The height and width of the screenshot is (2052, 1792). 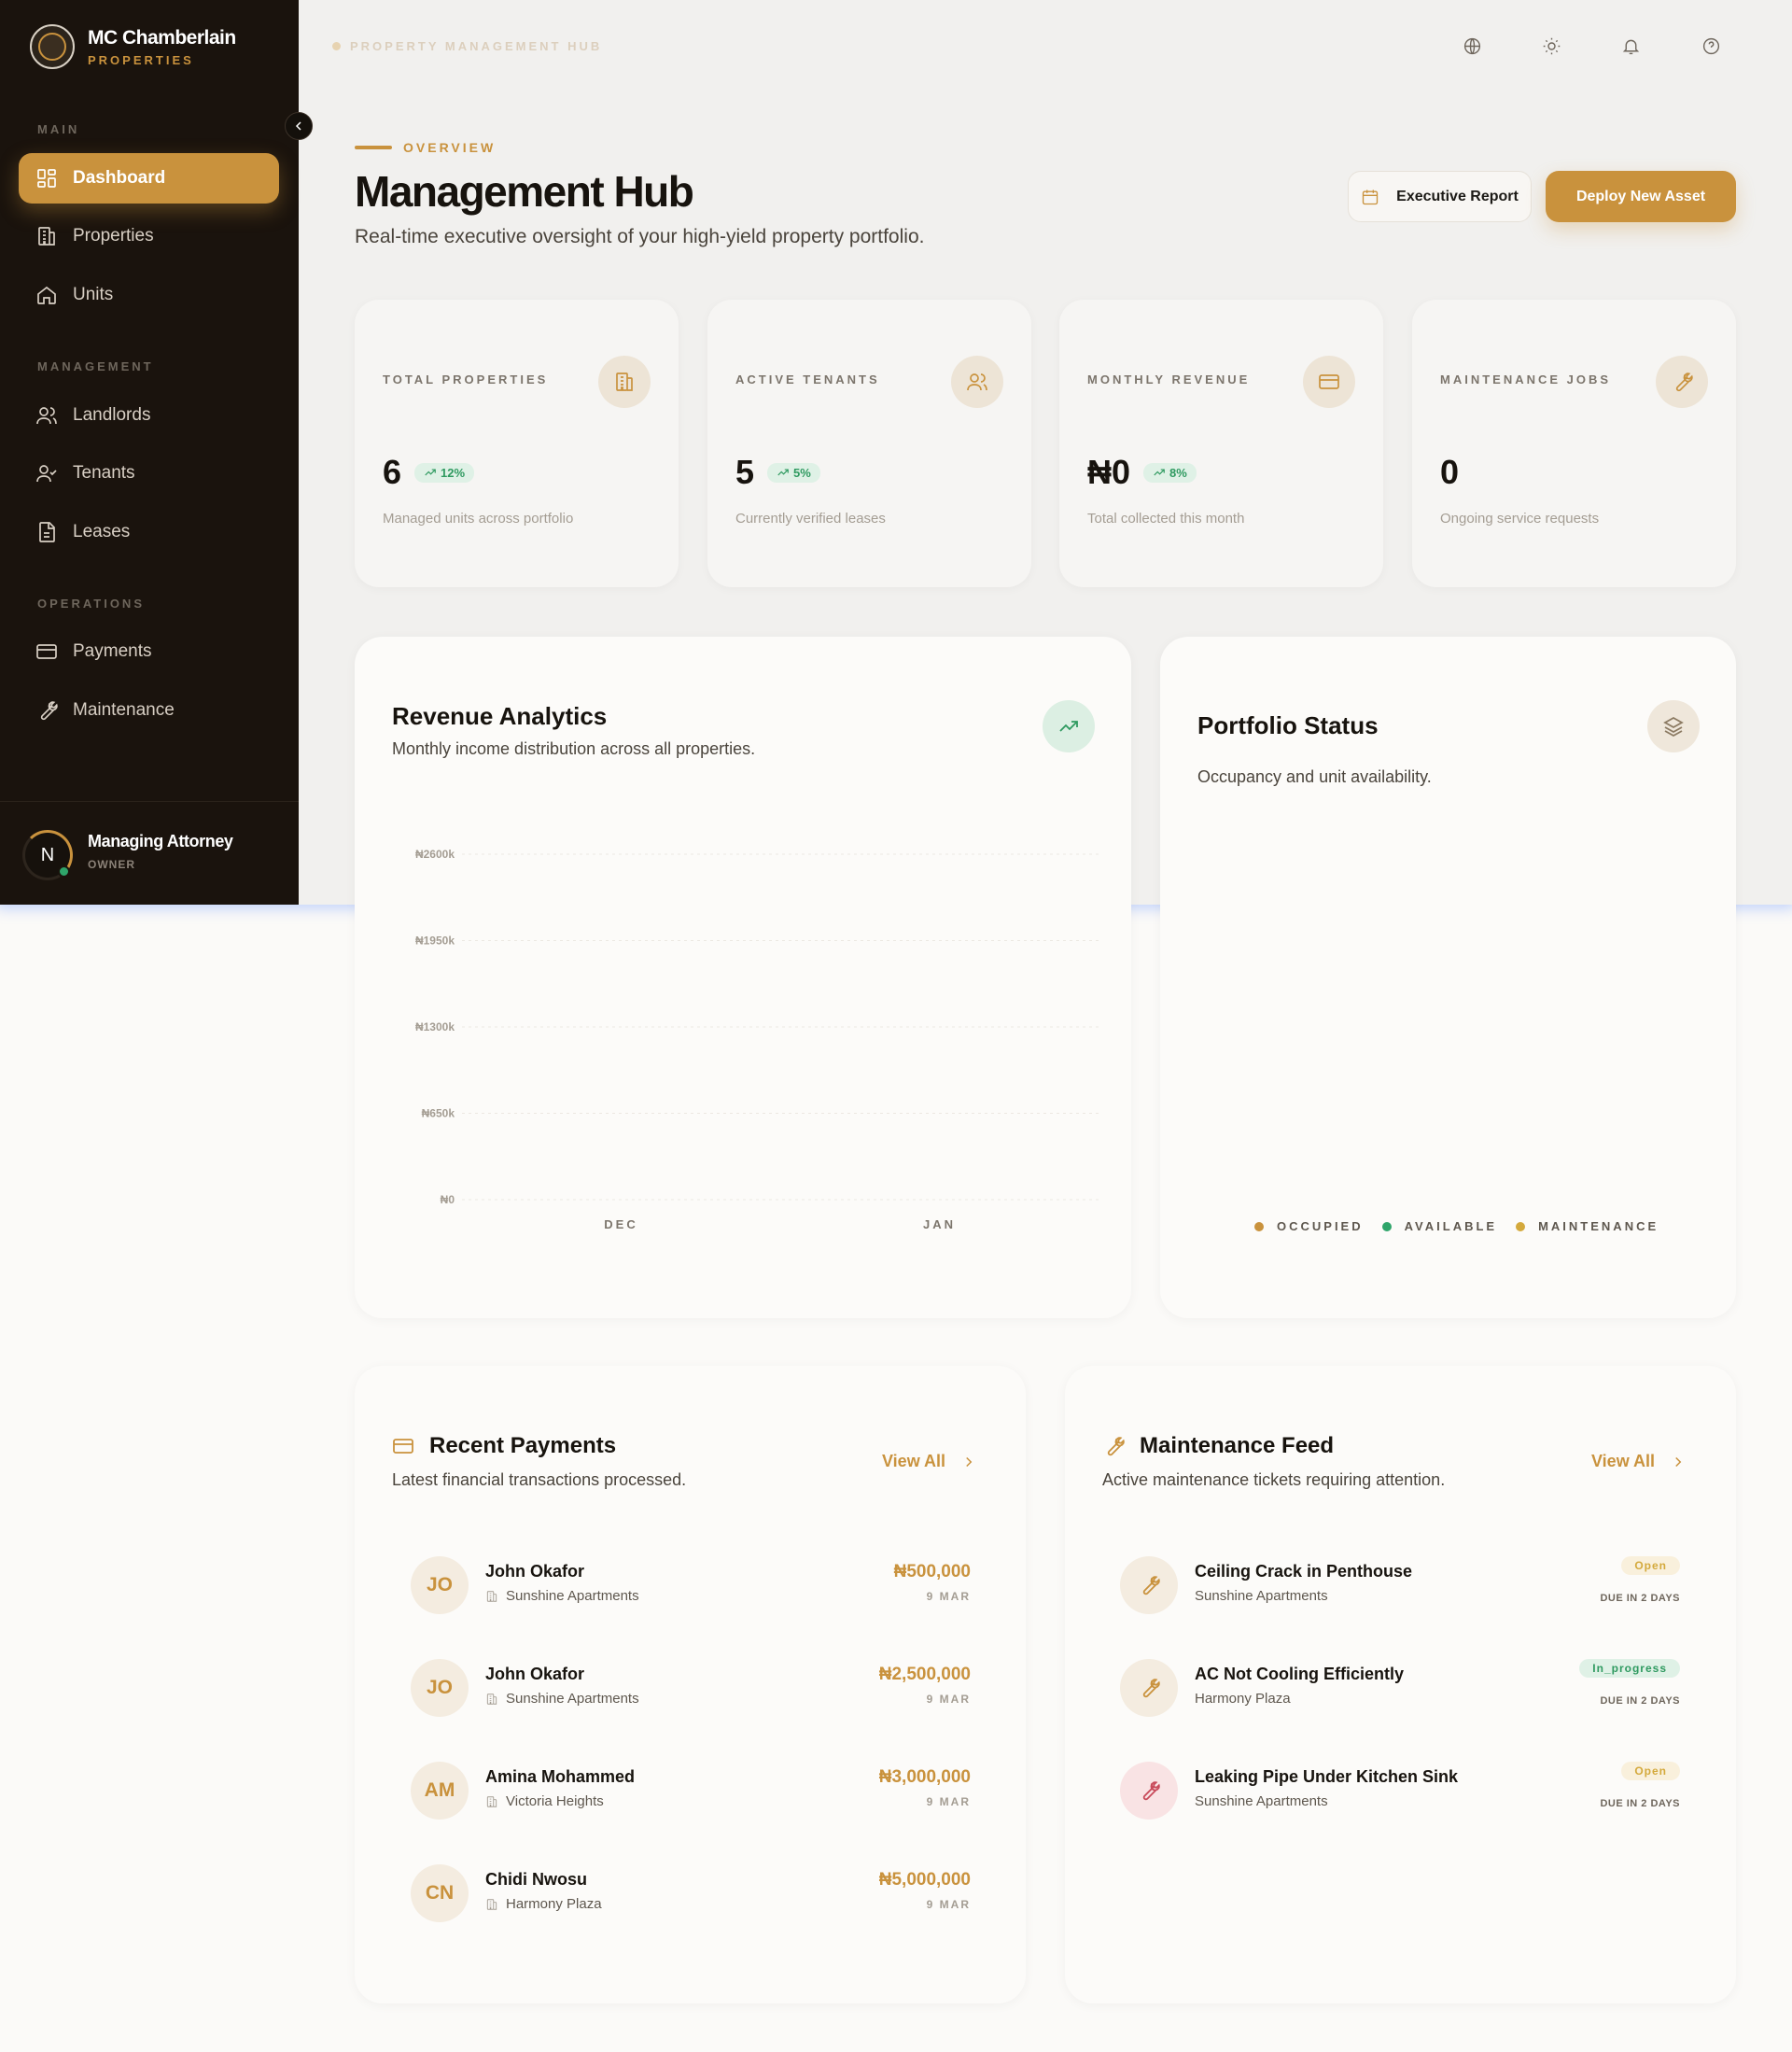 I want to click on breadcrumb-text: PROPERTY MANAGEMENT HUB, so click(x=476, y=46).